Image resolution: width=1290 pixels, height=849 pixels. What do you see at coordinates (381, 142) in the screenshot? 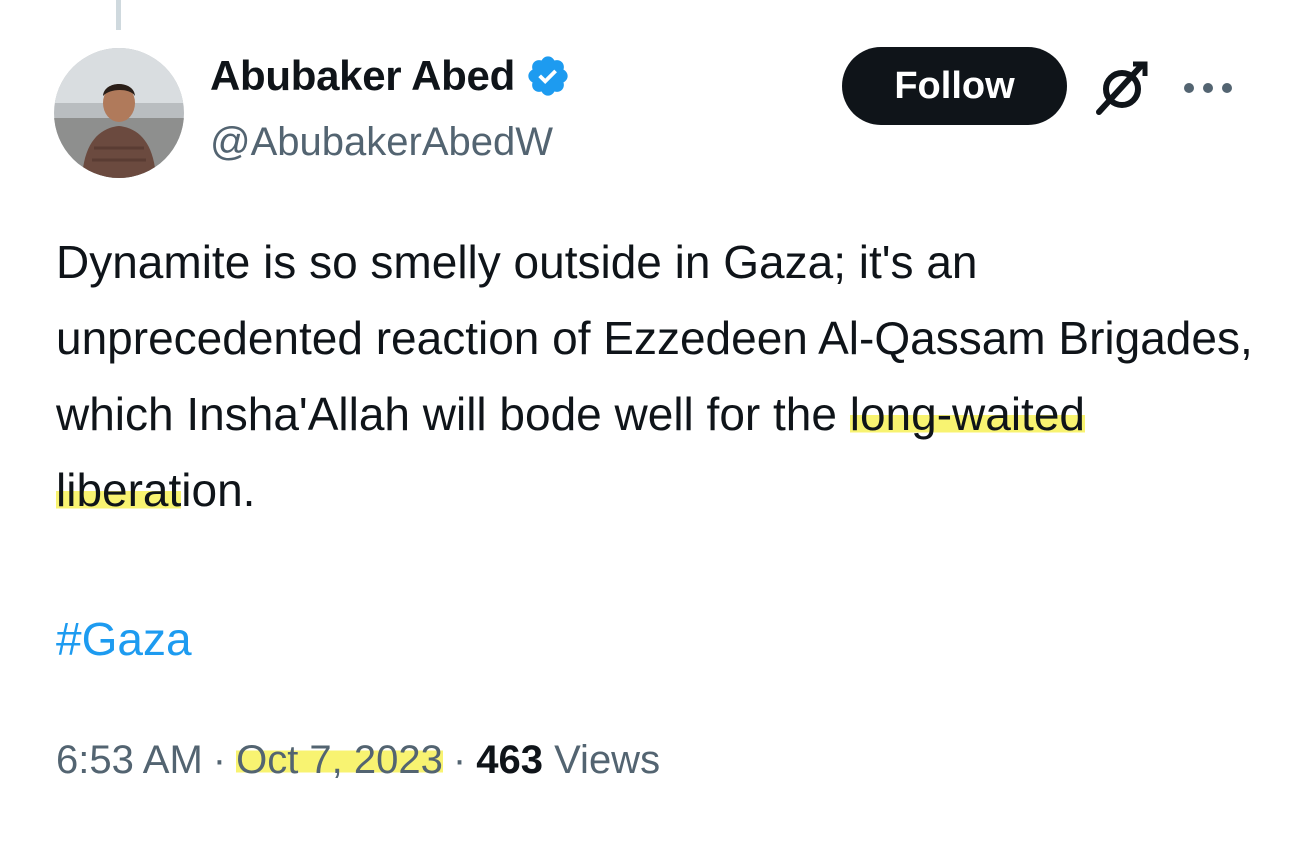
I see `user-handle: @AbubakerAbedW` at bounding box center [381, 142].